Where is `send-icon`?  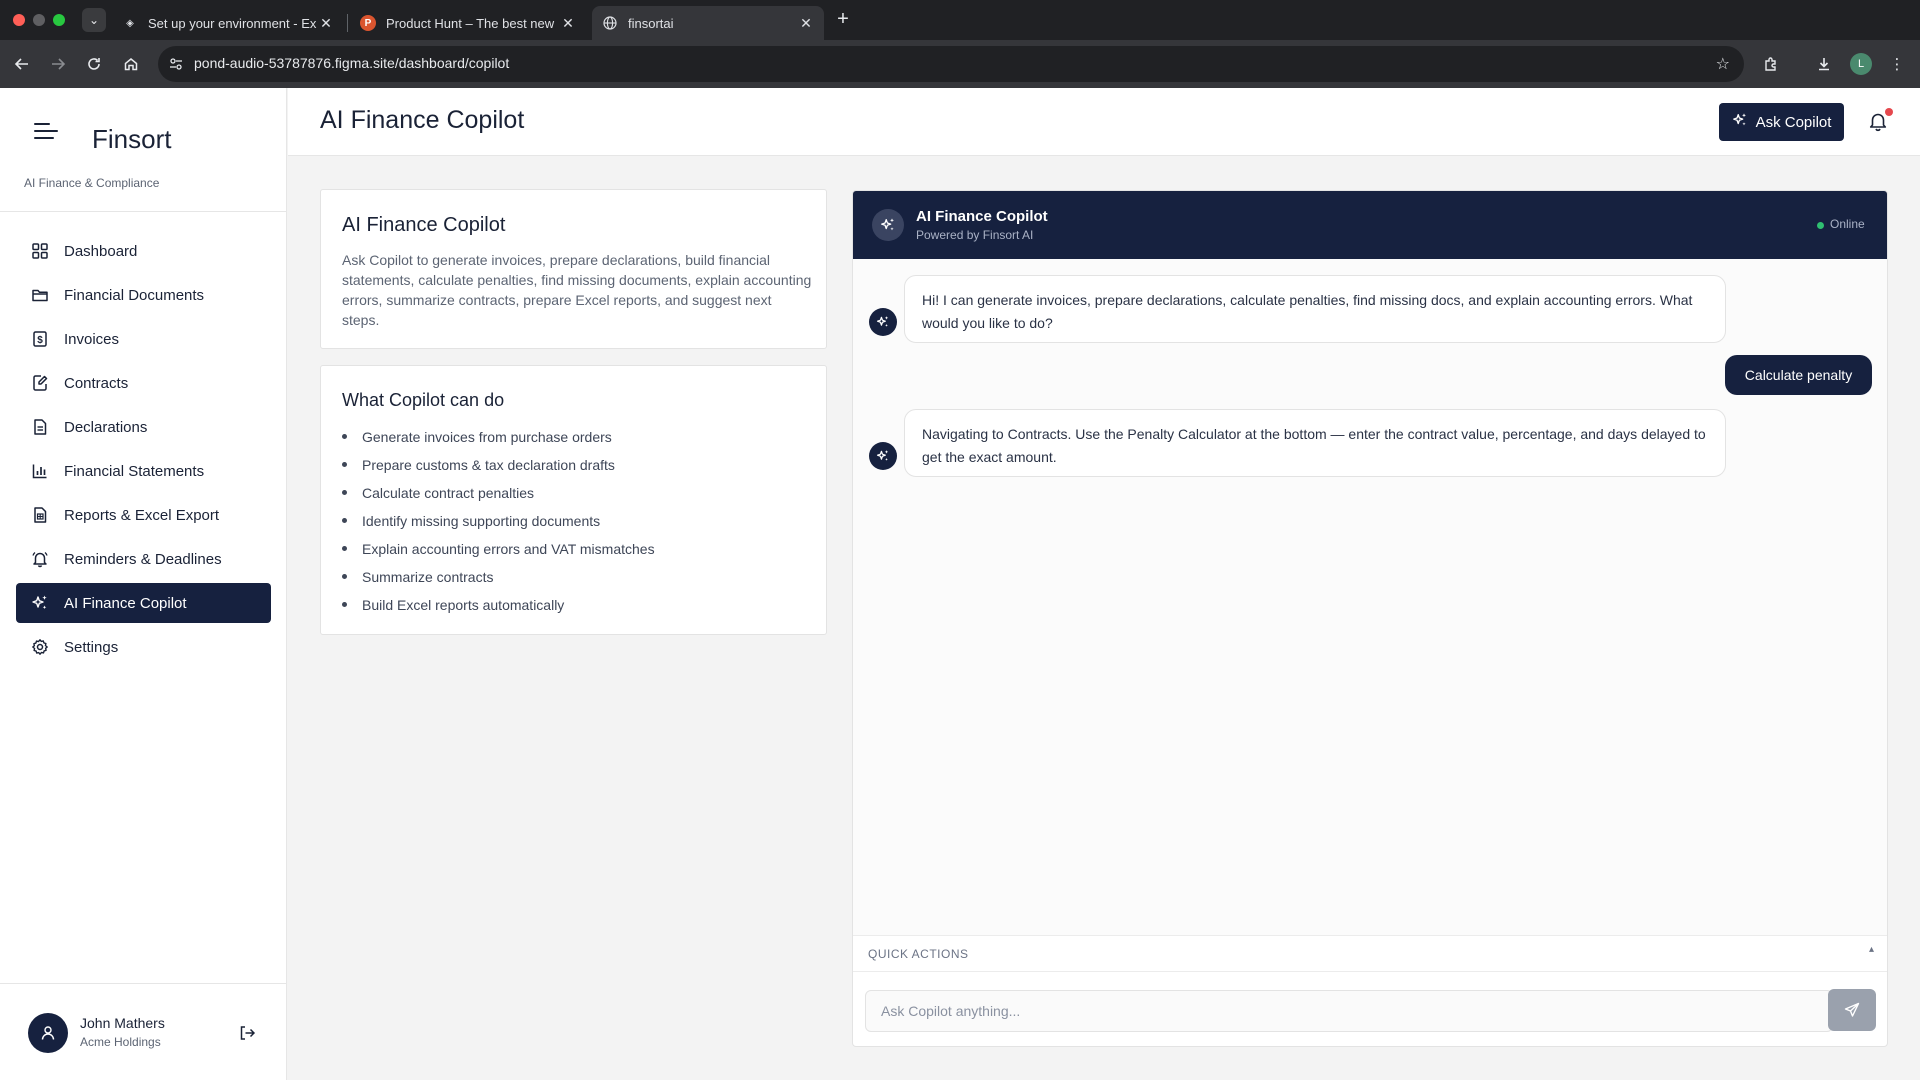 send-icon is located at coordinates (1852, 1009).